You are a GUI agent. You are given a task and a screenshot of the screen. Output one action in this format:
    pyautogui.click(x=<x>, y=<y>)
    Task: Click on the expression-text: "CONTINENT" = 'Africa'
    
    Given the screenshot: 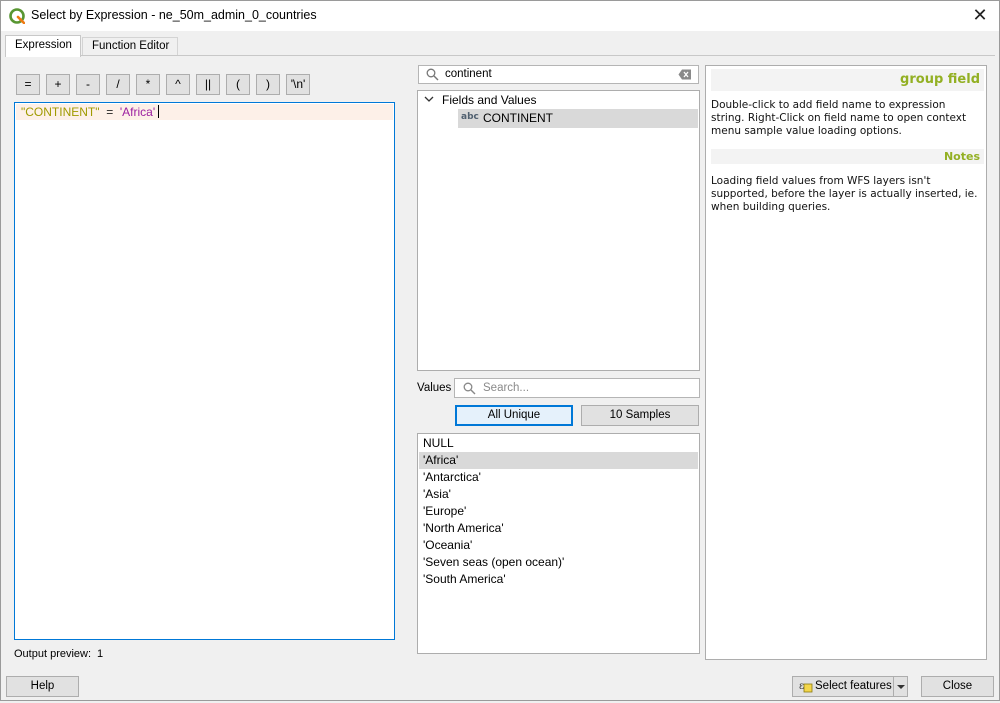 What is the action you would take?
    pyautogui.click(x=90, y=112)
    